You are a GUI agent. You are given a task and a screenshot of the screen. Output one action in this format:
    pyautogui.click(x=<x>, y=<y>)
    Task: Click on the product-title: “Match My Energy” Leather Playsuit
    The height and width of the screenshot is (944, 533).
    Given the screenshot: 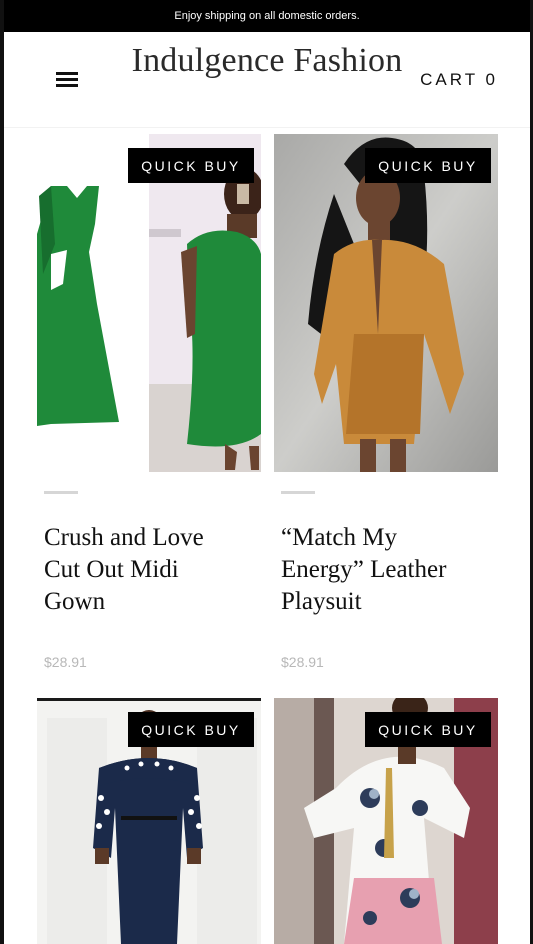 What is the action you would take?
    pyautogui.click(x=381, y=570)
    